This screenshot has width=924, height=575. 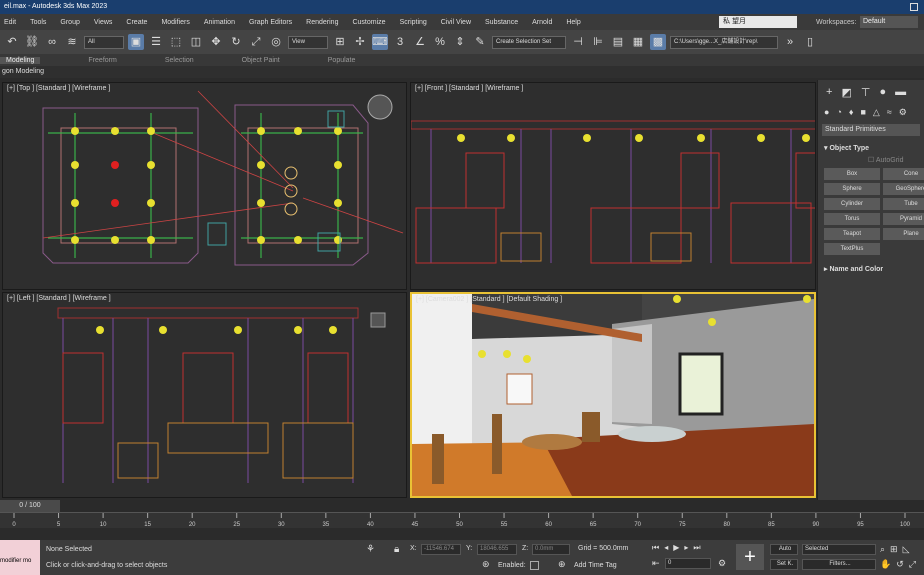 I want to click on create-tab-icon: +, so click(x=829, y=92).